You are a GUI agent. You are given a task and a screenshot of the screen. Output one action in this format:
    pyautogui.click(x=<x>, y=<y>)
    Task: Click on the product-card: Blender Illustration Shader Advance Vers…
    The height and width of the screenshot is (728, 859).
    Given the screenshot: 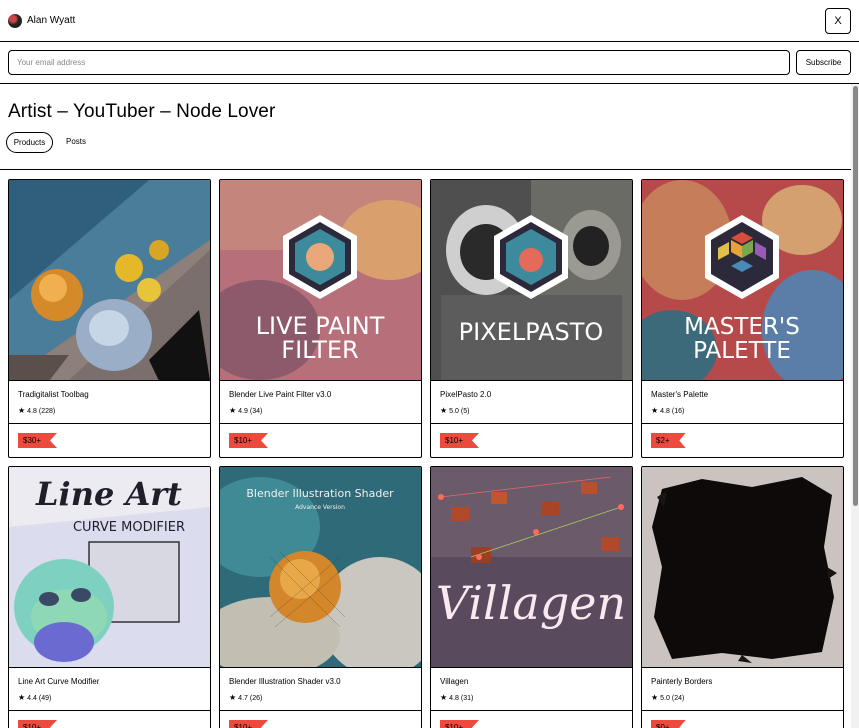 What is the action you would take?
    pyautogui.click(x=320, y=597)
    